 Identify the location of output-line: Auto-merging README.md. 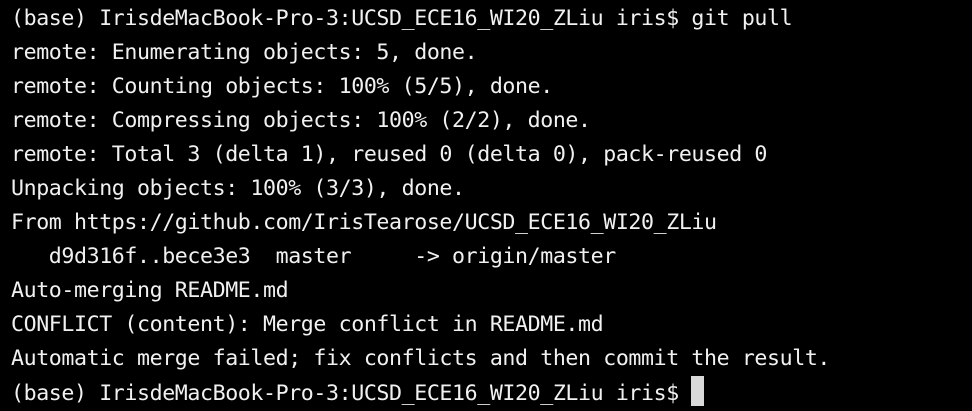
(150, 290).